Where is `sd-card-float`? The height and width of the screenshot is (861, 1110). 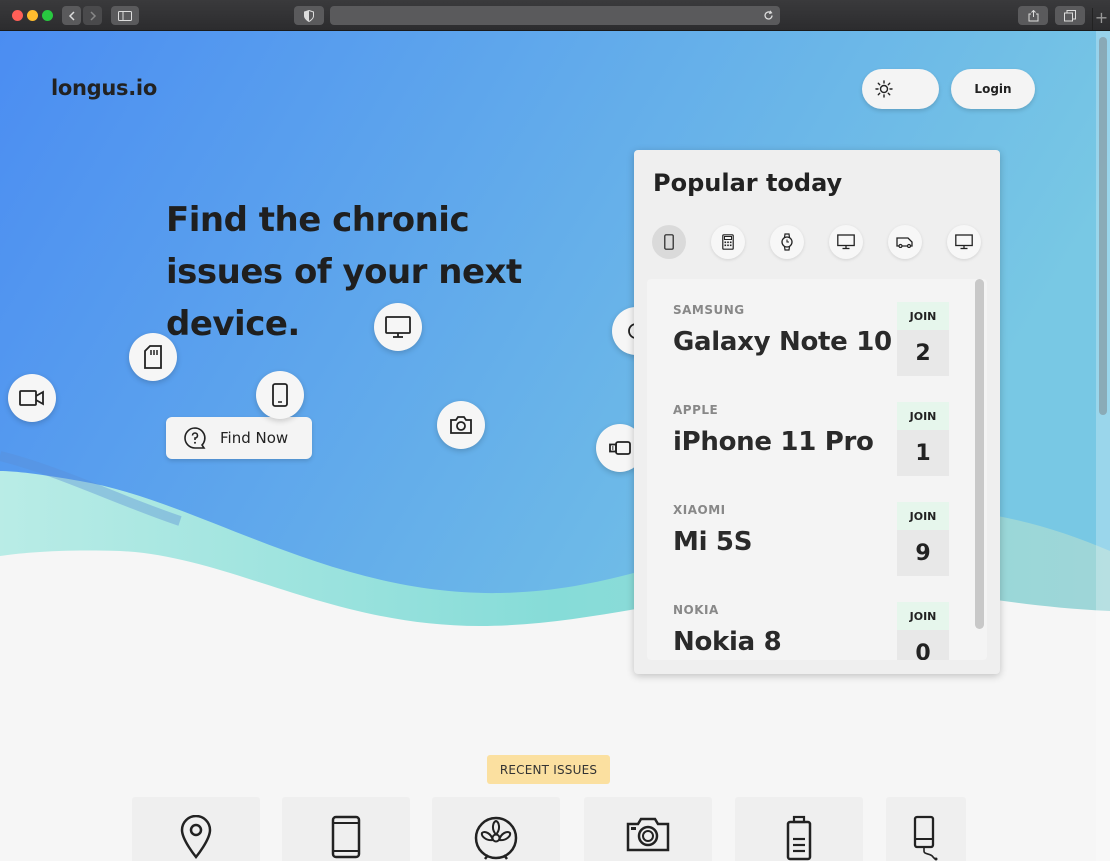 sd-card-float is located at coordinates (153, 357).